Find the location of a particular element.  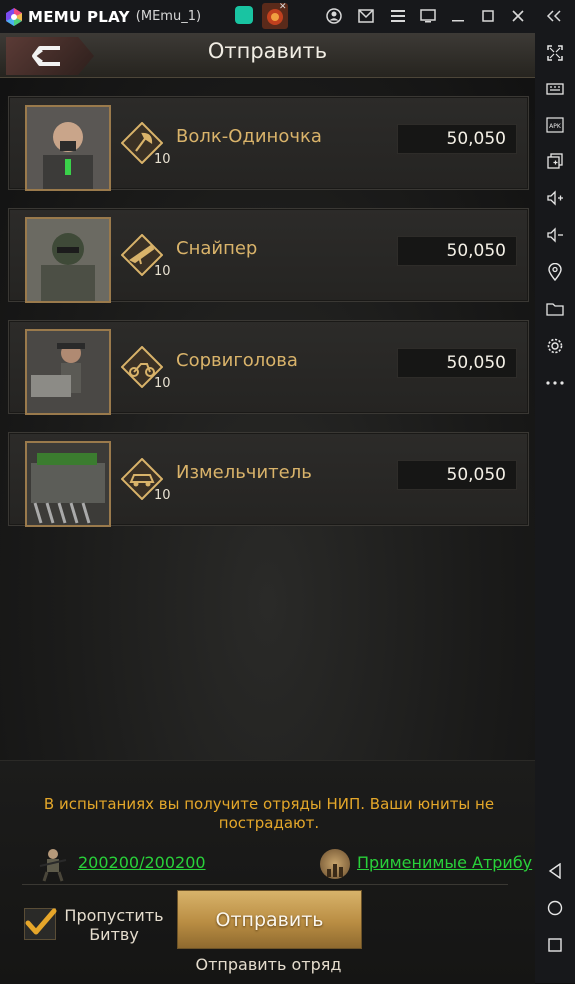

attributes-icon is located at coordinates (335, 864).